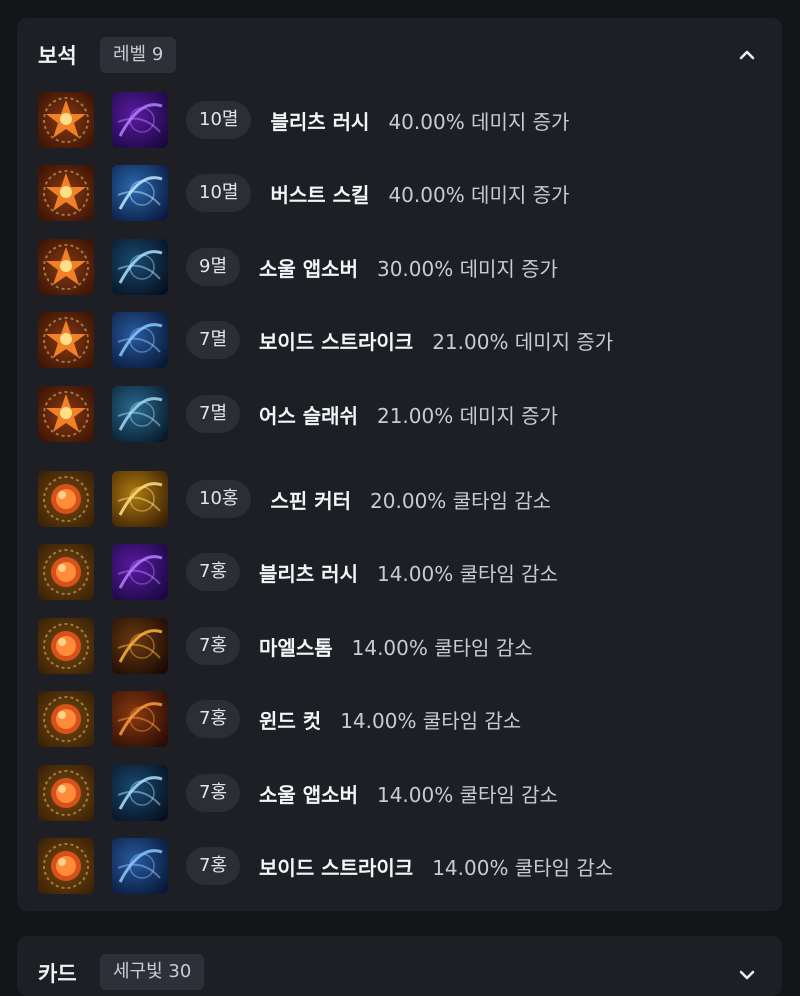 This screenshot has height=996, width=800. I want to click on gem-row-content: 10홍 스핀 커터 20.00% 쿨타임 감소, so click(368, 499).